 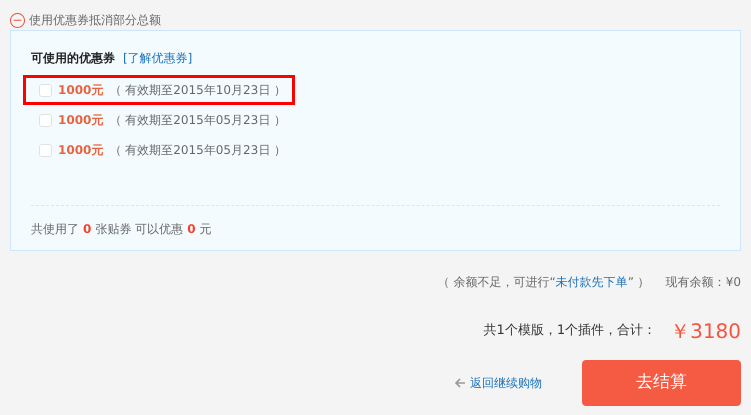 I want to click on balance-note: （ 余额不足，可进行“未付款先下单” ）, so click(x=544, y=282).